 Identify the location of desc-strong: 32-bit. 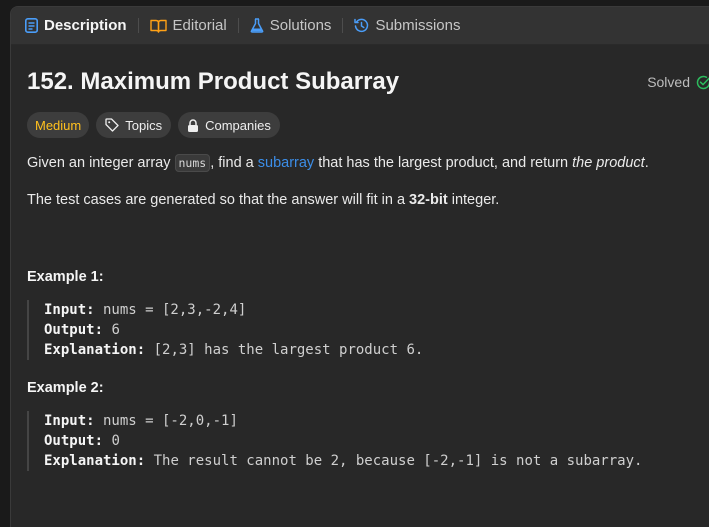
(428, 200).